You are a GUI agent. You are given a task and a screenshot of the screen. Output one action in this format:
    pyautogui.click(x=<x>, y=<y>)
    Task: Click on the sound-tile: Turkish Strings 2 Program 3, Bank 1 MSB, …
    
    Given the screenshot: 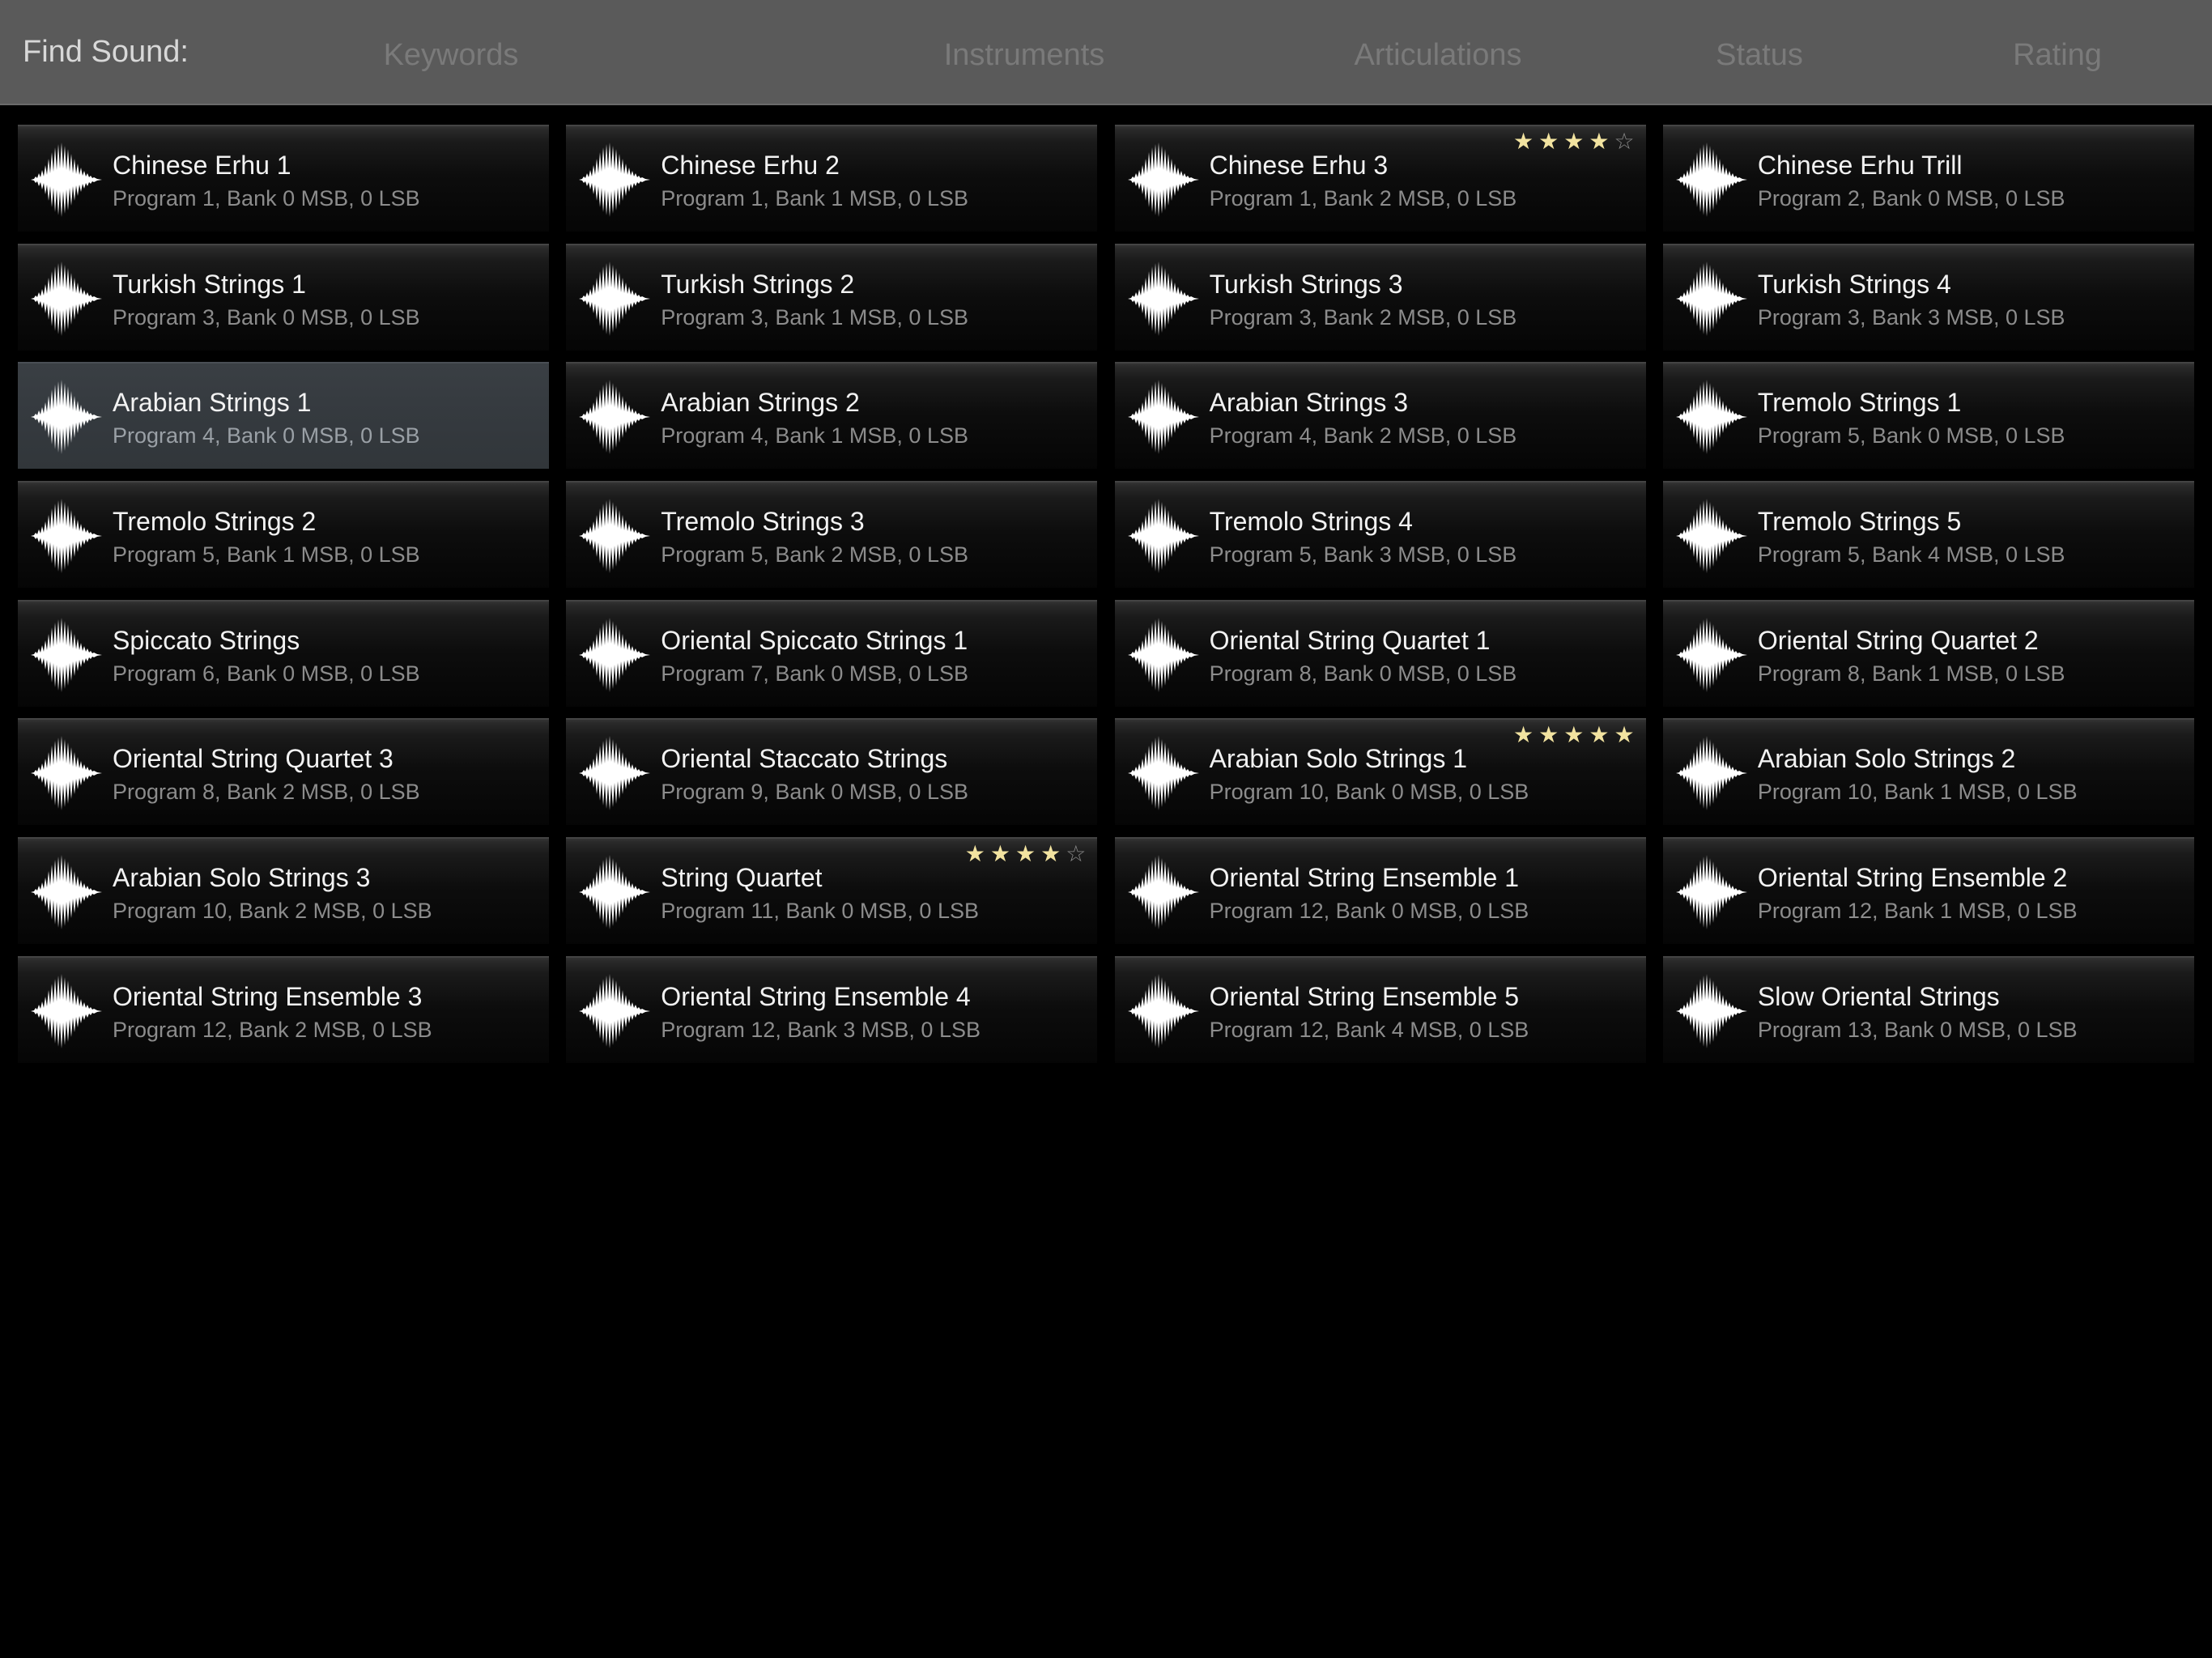 What is the action you would take?
    pyautogui.click(x=832, y=297)
    